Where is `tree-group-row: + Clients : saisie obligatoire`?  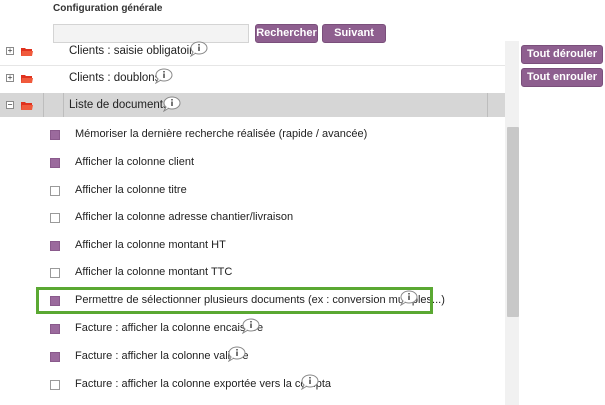
tree-group-row: + Clients : saisie obligatoire is located at coordinates (252, 53).